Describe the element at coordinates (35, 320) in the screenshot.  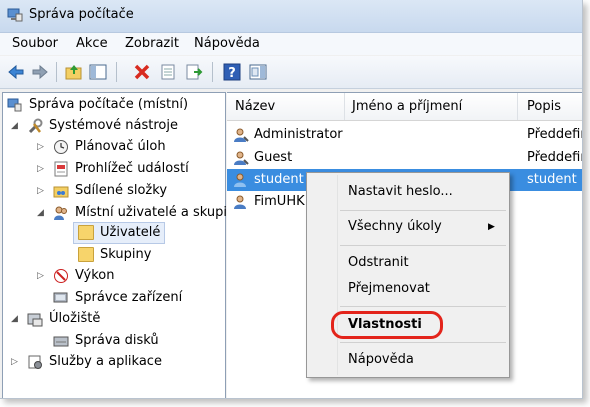
I see `storage-icon` at that location.